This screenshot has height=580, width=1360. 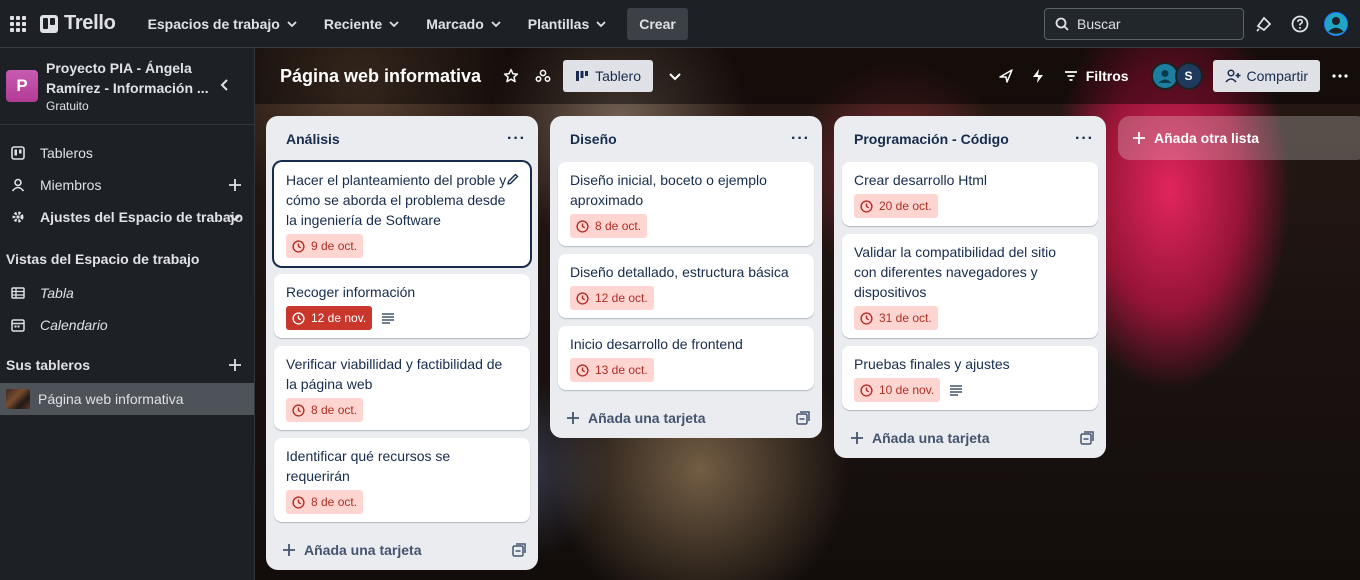 I want to click on help-icon, so click(x=1300, y=24).